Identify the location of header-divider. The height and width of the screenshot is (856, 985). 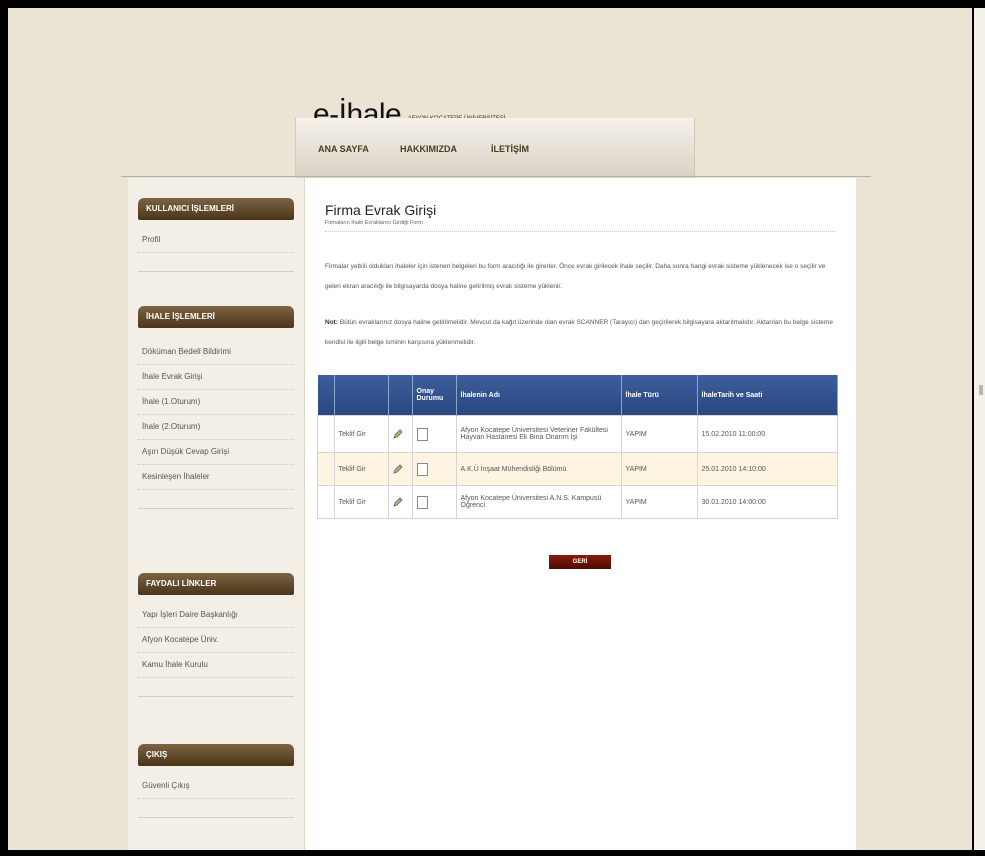
(496, 176).